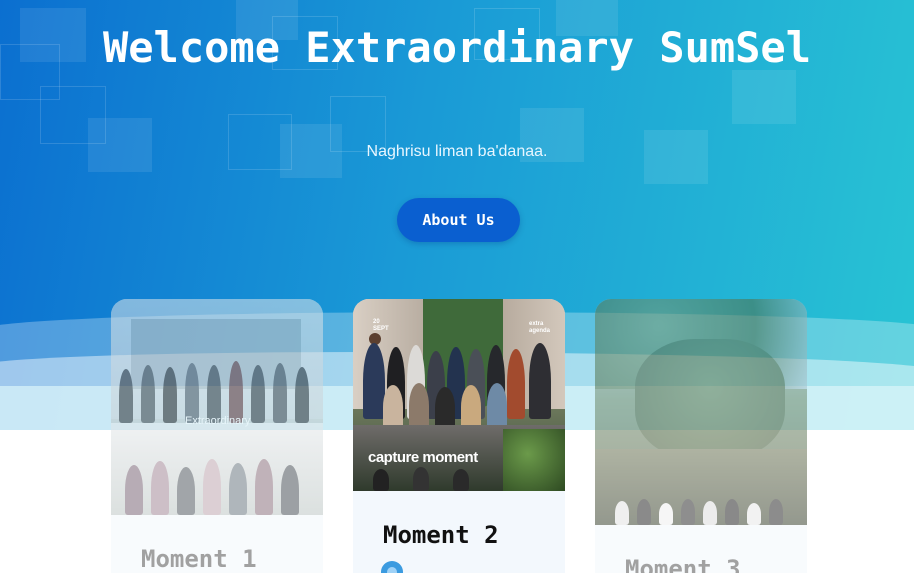 This screenshot has height=573, width=914. I want to click on moment-title: Moment 1, so click(199, 559).